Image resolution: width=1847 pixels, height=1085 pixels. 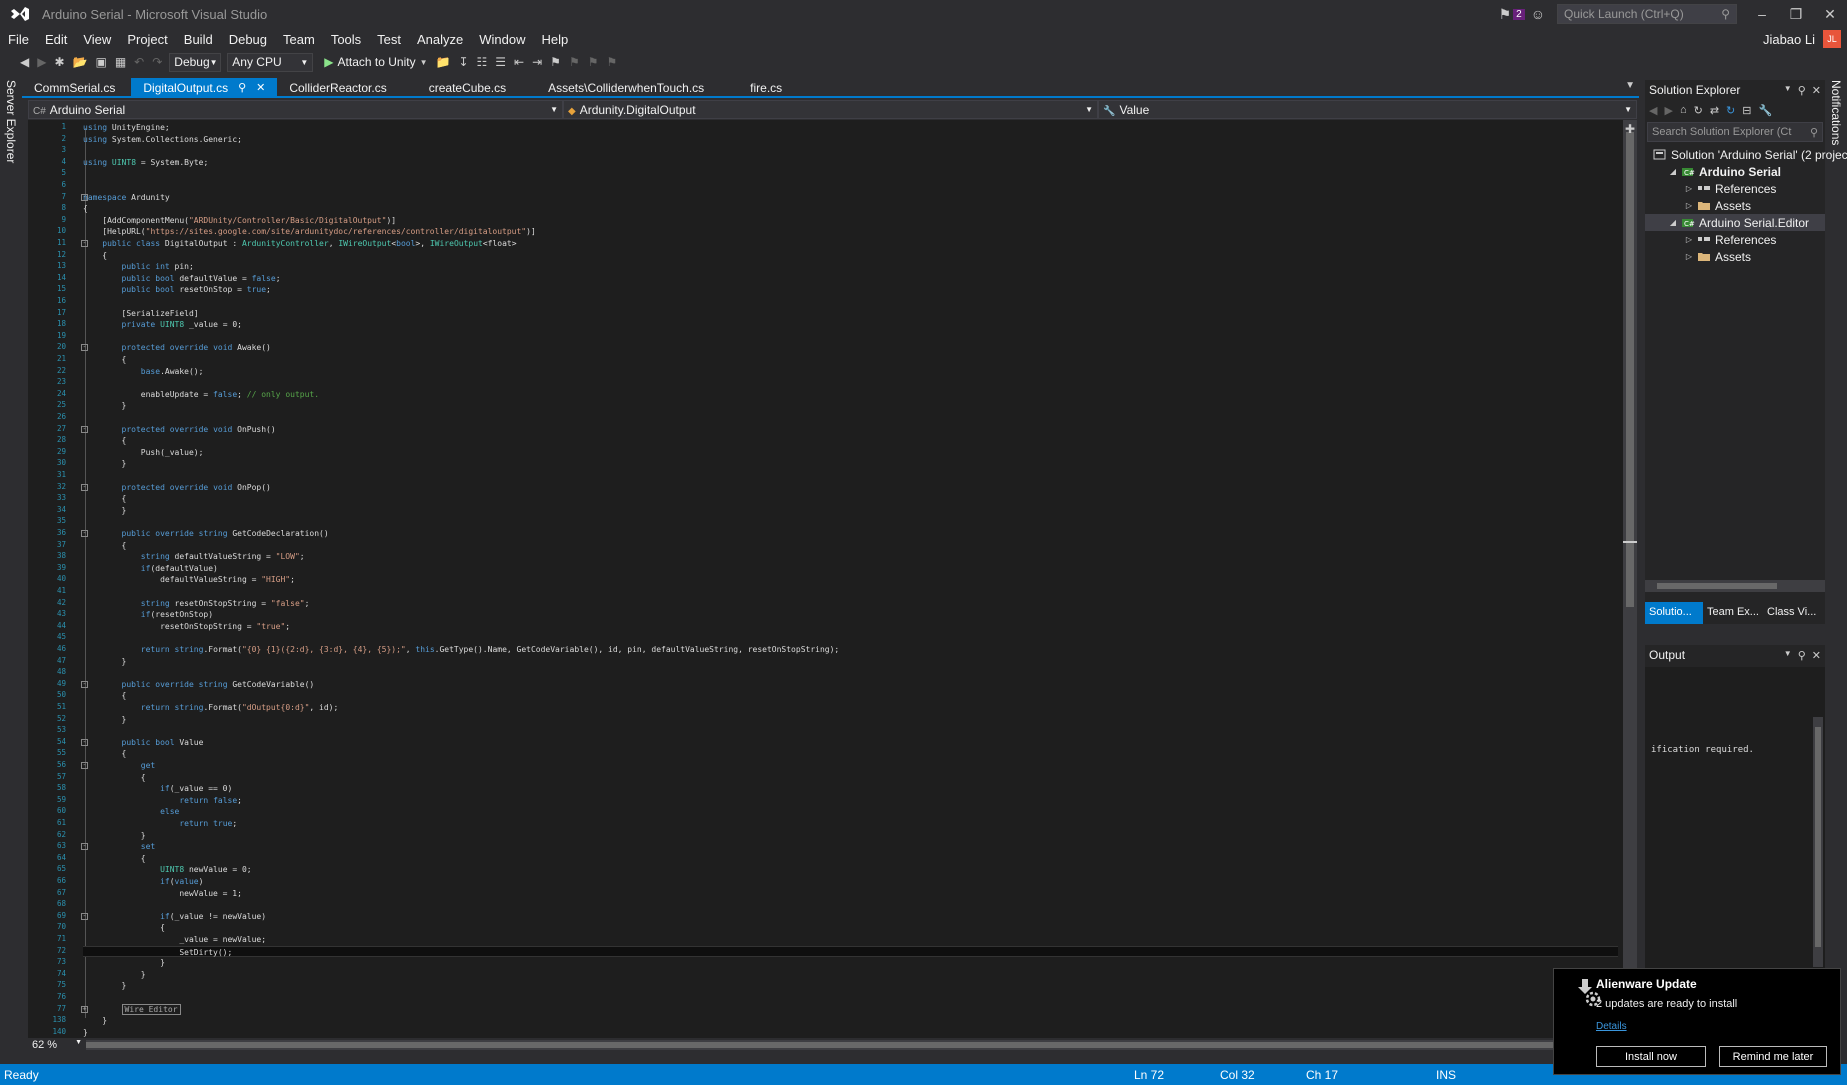 I want to click on code-line: using UINT8 = System.Byte;, so click(x=145, y=163).